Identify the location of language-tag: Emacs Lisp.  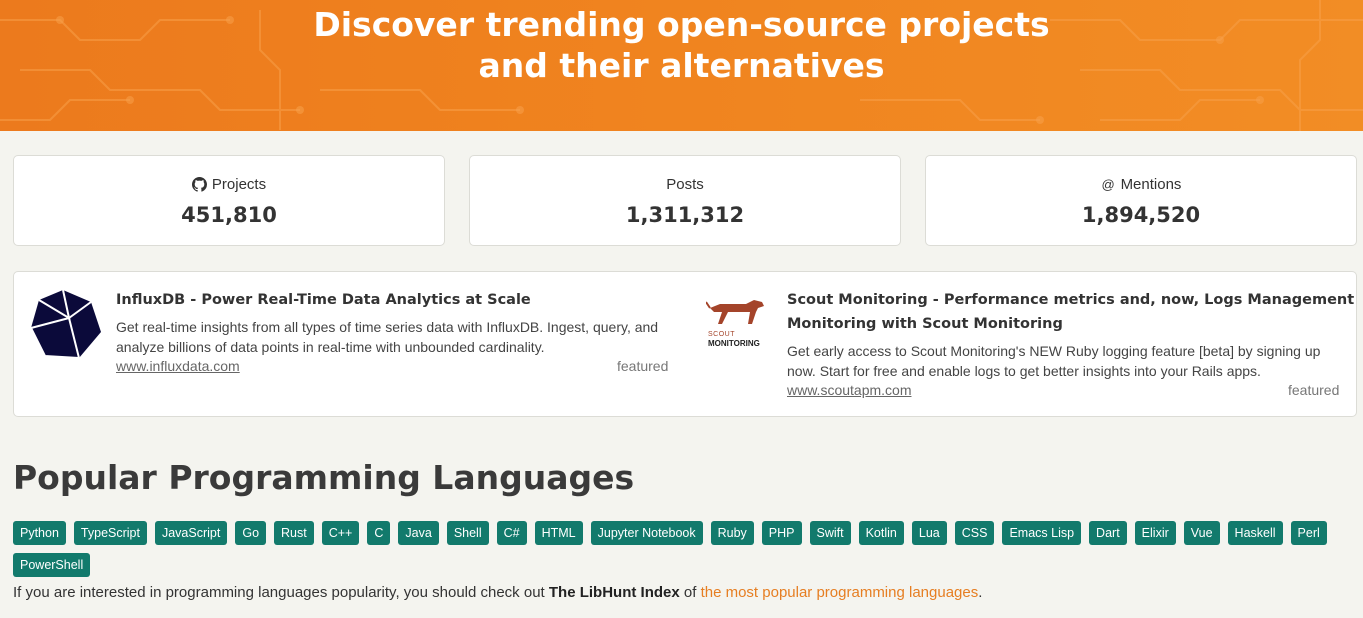
(1042, 533).